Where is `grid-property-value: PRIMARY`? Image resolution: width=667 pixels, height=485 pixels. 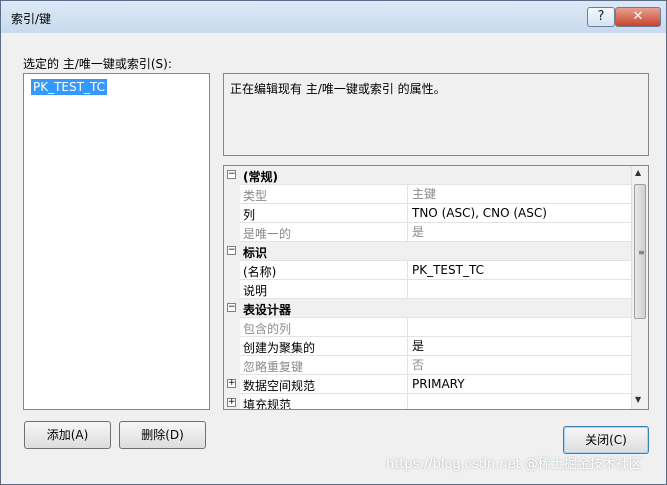
grid-property-value: PRIMARY is located at coordinates (517, 384).